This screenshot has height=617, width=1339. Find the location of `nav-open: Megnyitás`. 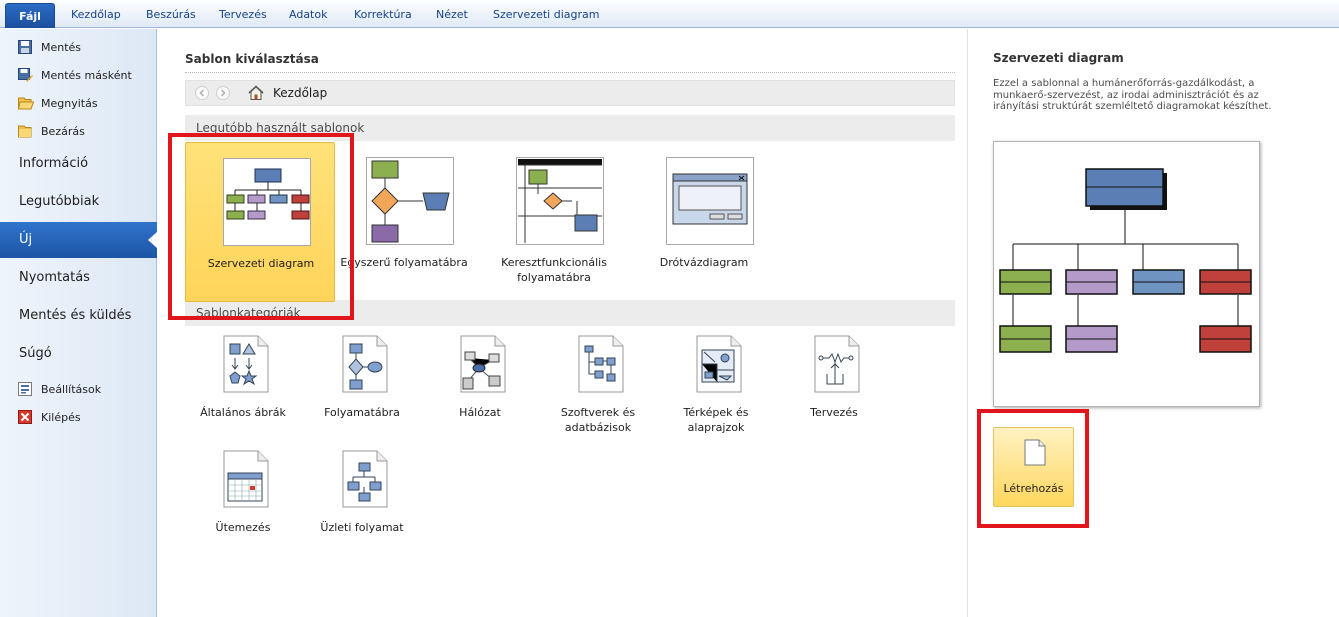

nav-open: Megnyitás is located at coordinates (57, 103).